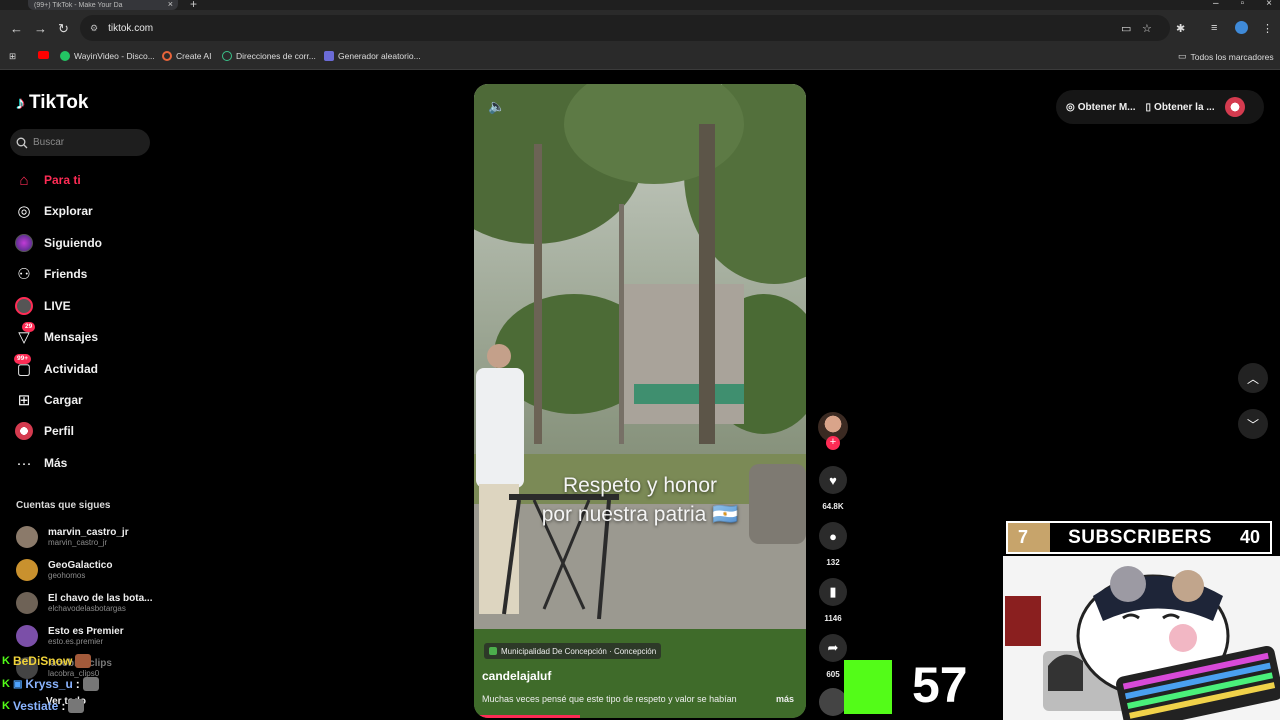 This screenshot has height=720, width=1280. I want to click on heart-icon: ♥, so click(833, 480).